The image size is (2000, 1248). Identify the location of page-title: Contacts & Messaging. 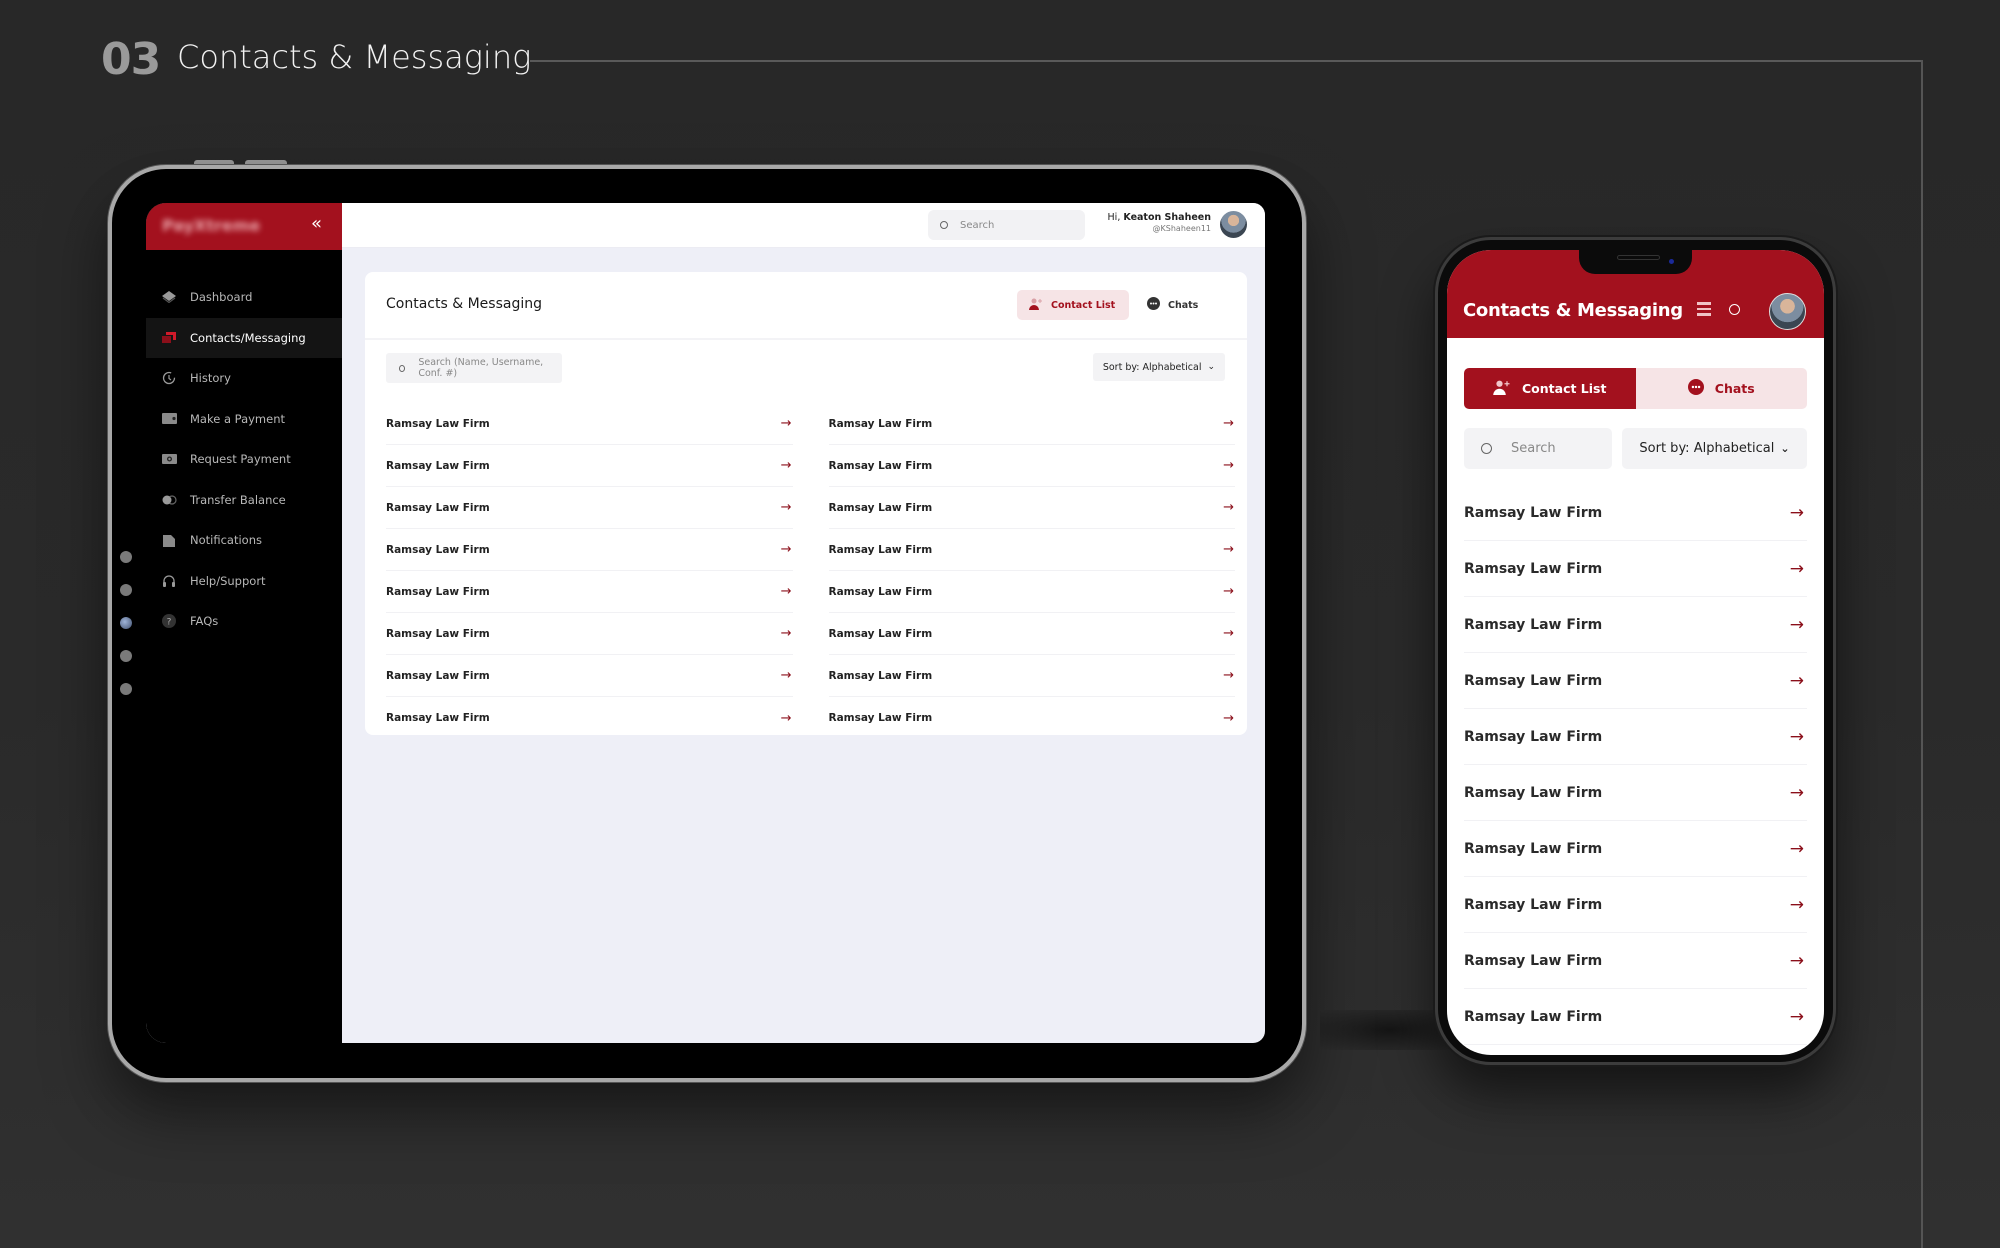
(464, 304).